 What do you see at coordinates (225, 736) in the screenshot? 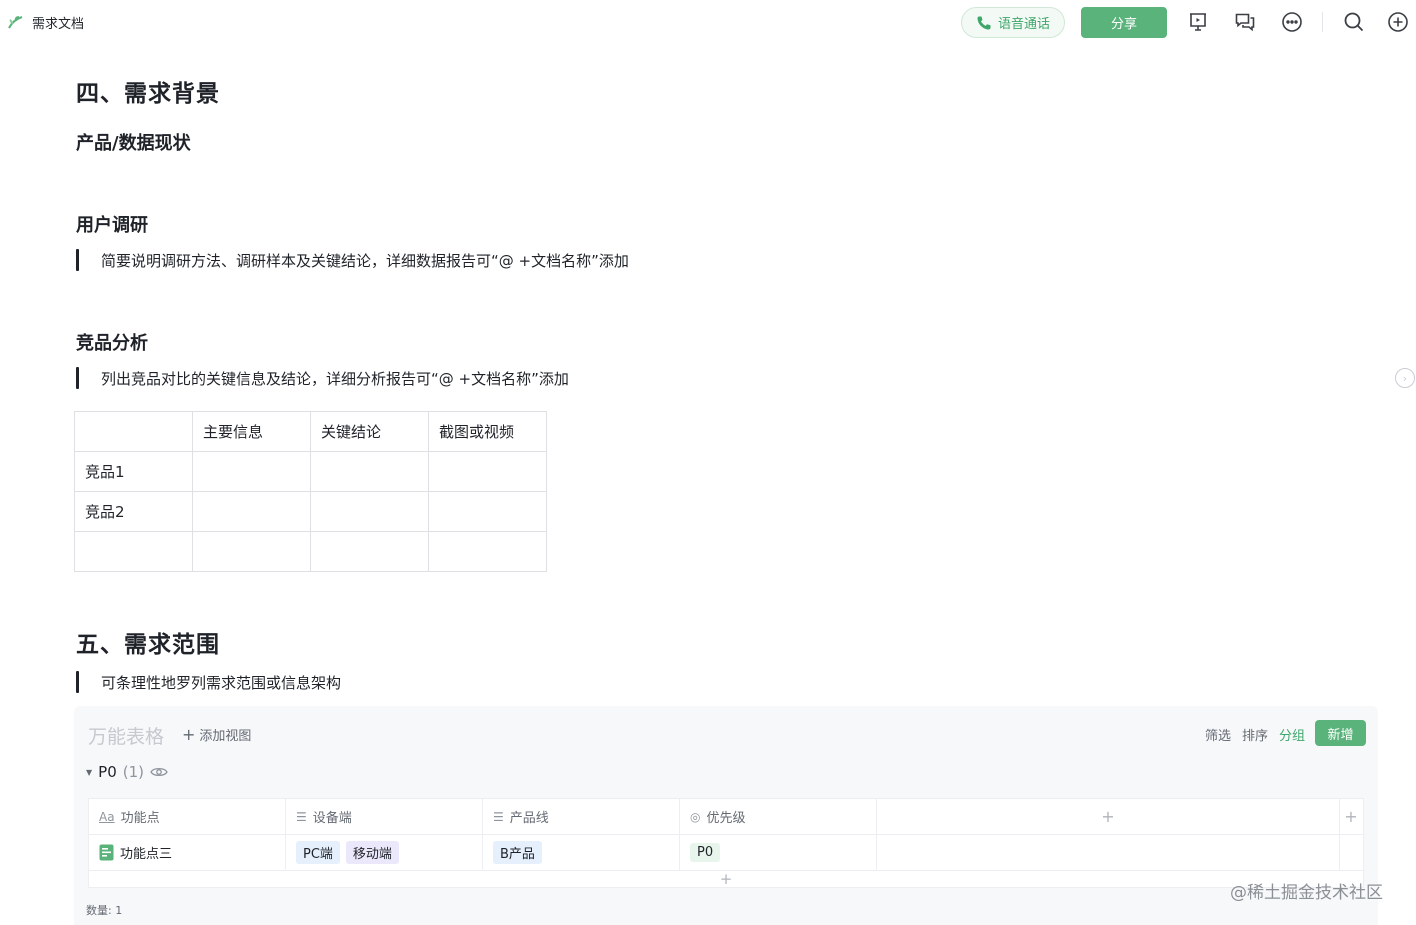
I see `add-view-label: 添加视图` at bounding box center [225, 736].